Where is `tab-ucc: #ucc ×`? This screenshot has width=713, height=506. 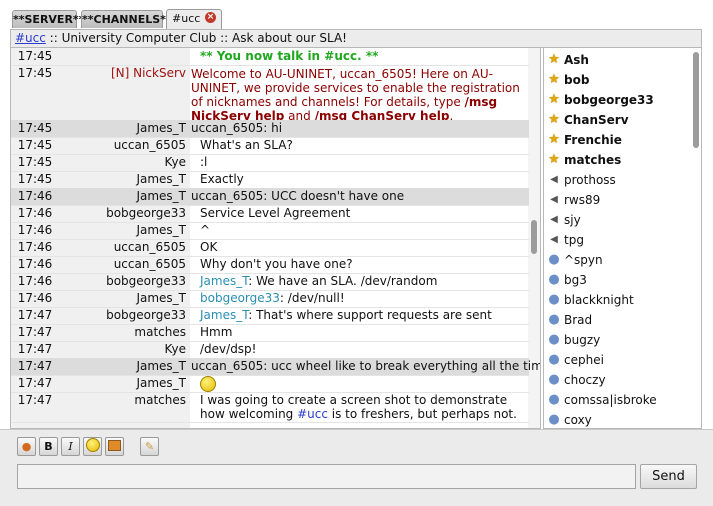 tab-ucc: #ucc × is located at coordinates (194, 19).